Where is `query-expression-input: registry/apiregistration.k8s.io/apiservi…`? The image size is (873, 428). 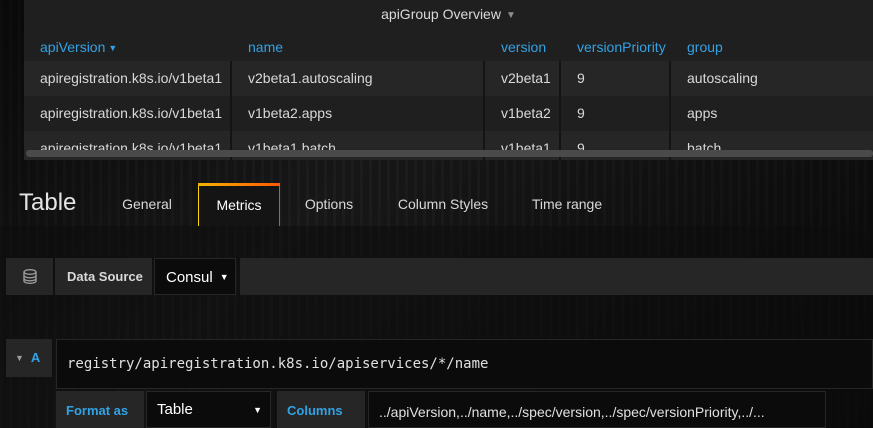 query-expression-input: registry/apiregistration.k8s.io/apiservi… is located at coordinates (464, 364).